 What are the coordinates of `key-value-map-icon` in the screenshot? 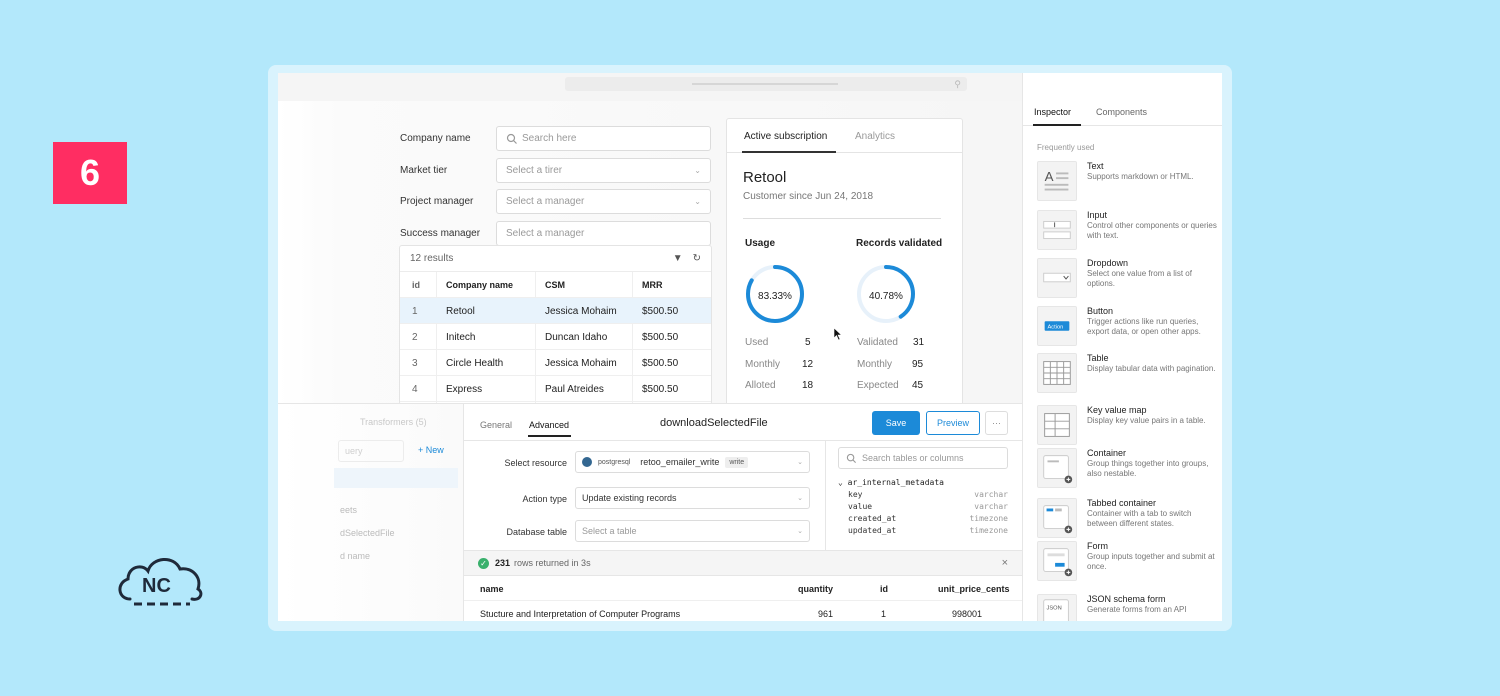 It's located at (1057, 425).